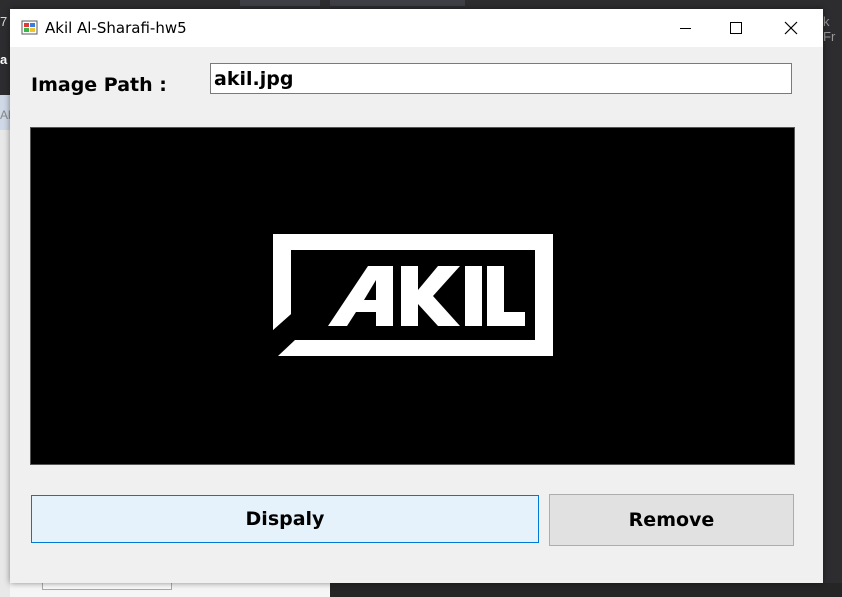 This screenshot has width=842, height=597. Describe the element at coordinates (586, 590) in the screenshot. I see `background-dark-region` at that location.